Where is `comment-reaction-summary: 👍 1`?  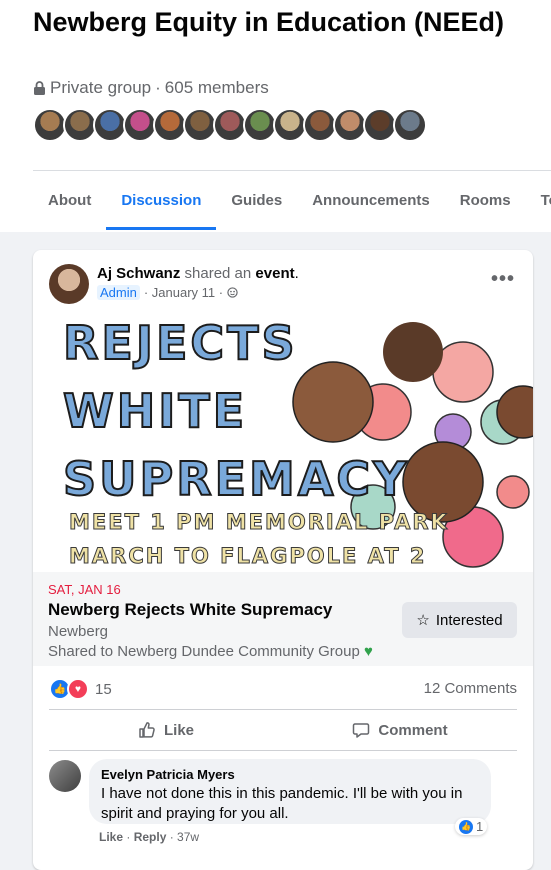
comment-reaction-summary: 👍 1 is located at coordinates (471, 826).